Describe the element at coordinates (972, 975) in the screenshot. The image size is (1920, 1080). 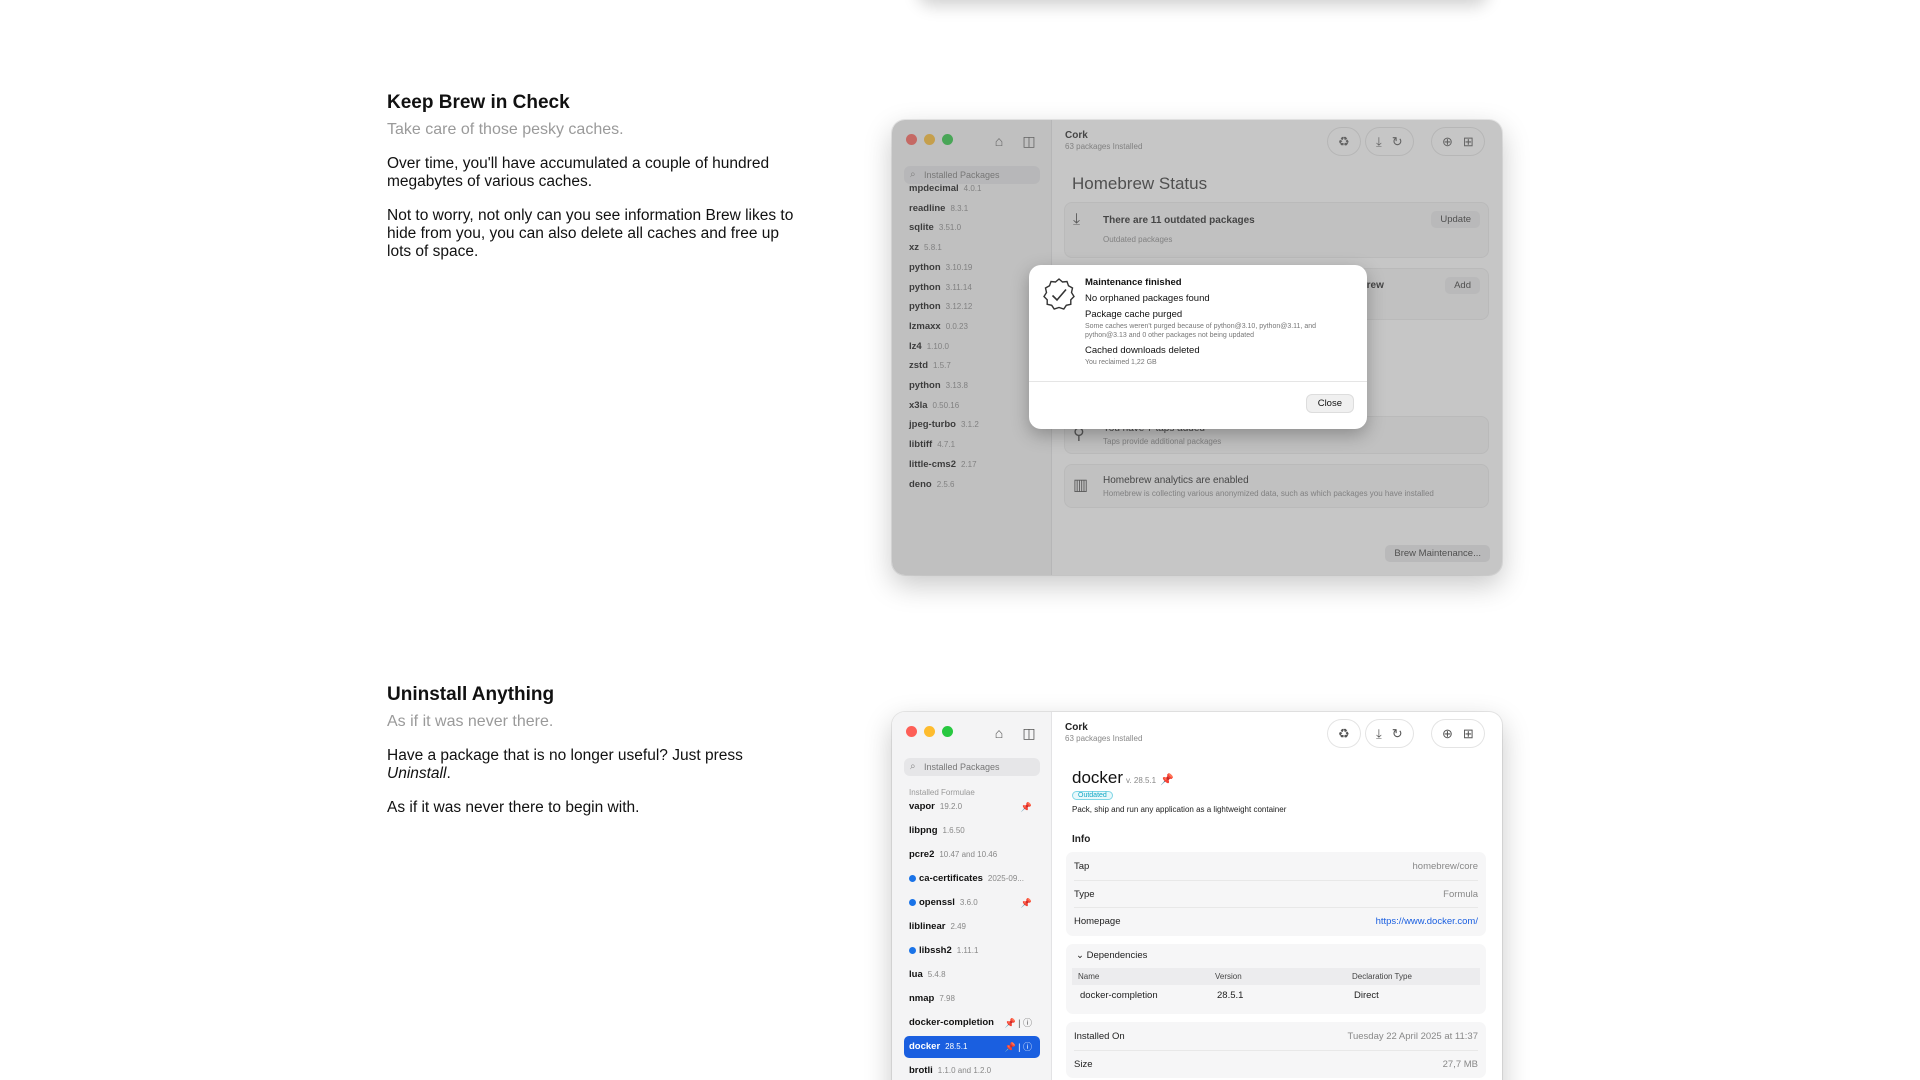
I see `sidebar-package-item: lua 5.4.8` at that location.